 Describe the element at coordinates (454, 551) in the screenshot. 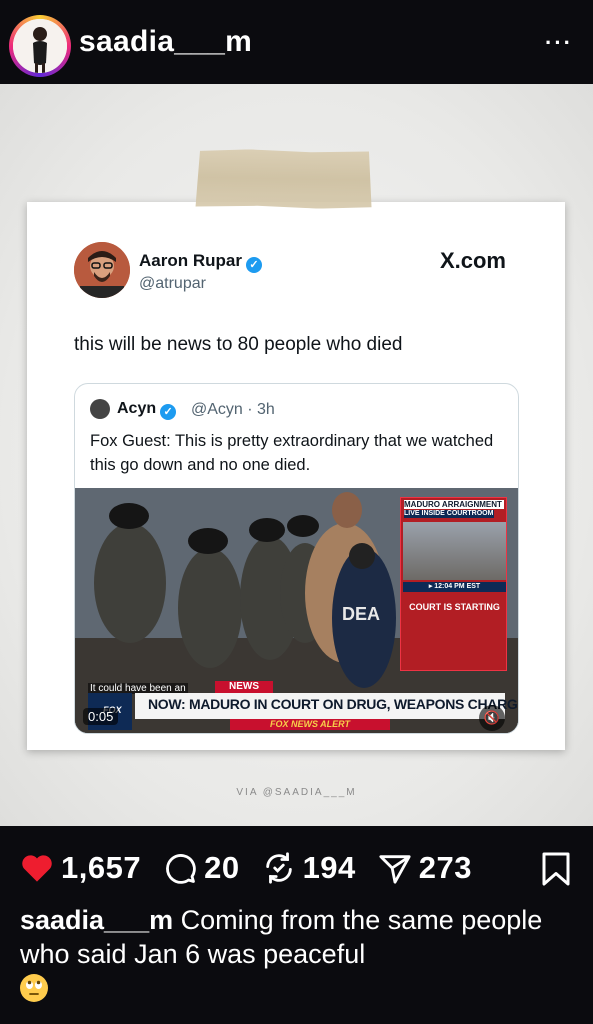

I see `inset-photo` at that location.